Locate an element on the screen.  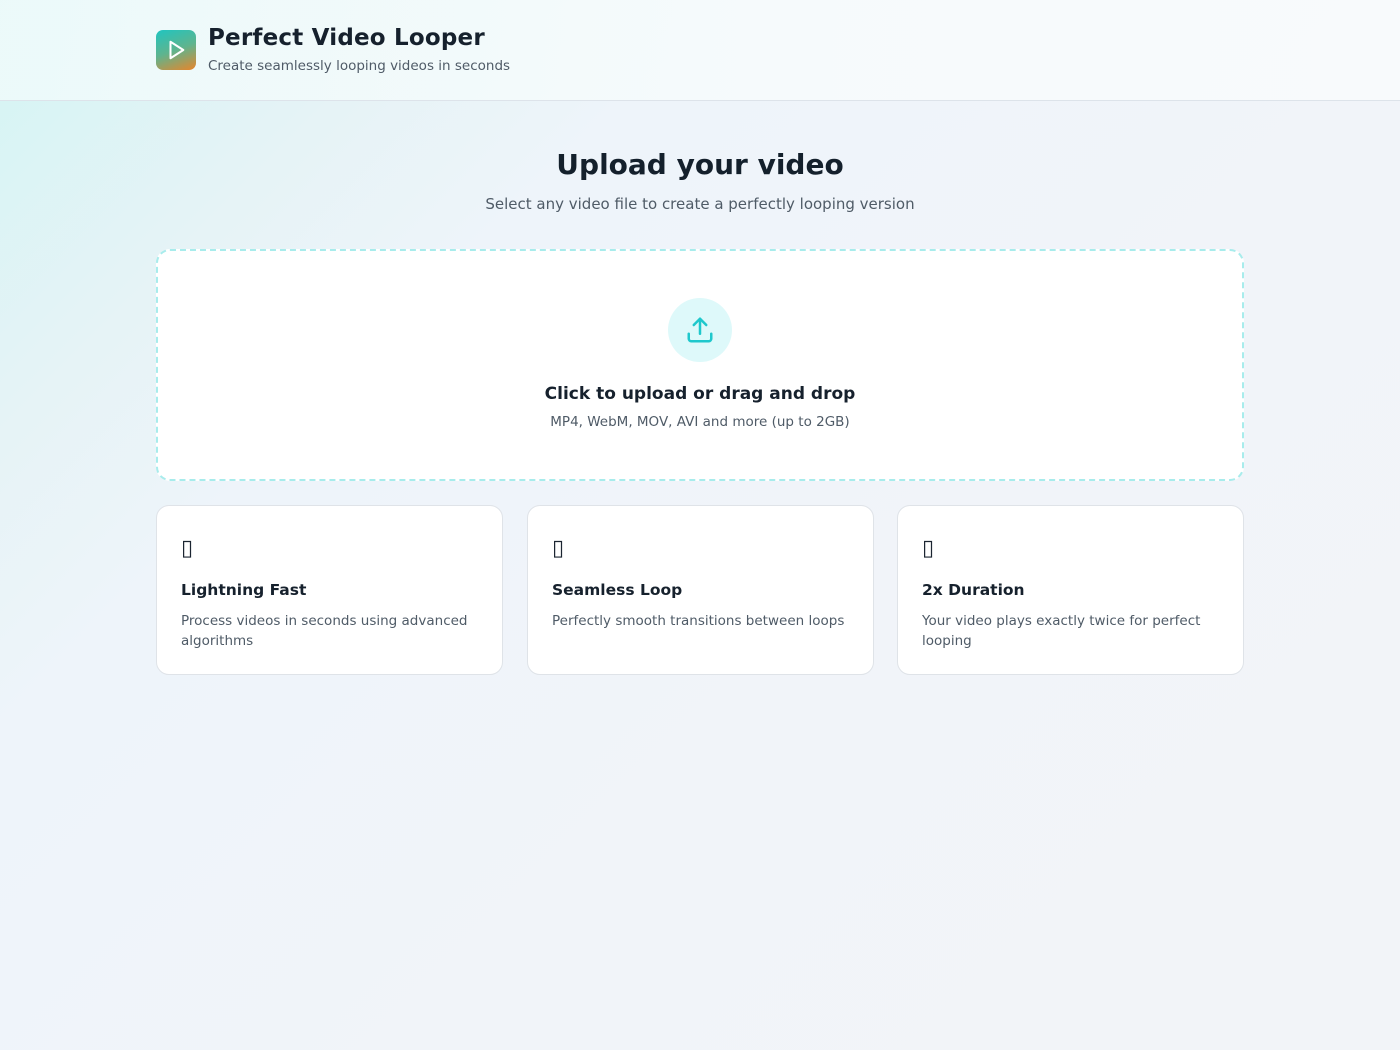
play-icon is located at coordinates (177, 50).